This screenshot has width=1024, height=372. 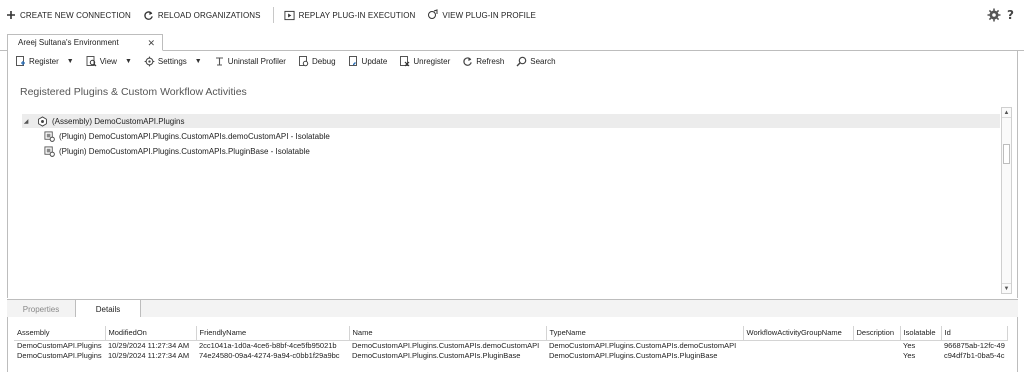 What do you see at coordinates (60, 333) in the screenshot?
I see `column-header: Assembly` at bounding box center [60, 333].